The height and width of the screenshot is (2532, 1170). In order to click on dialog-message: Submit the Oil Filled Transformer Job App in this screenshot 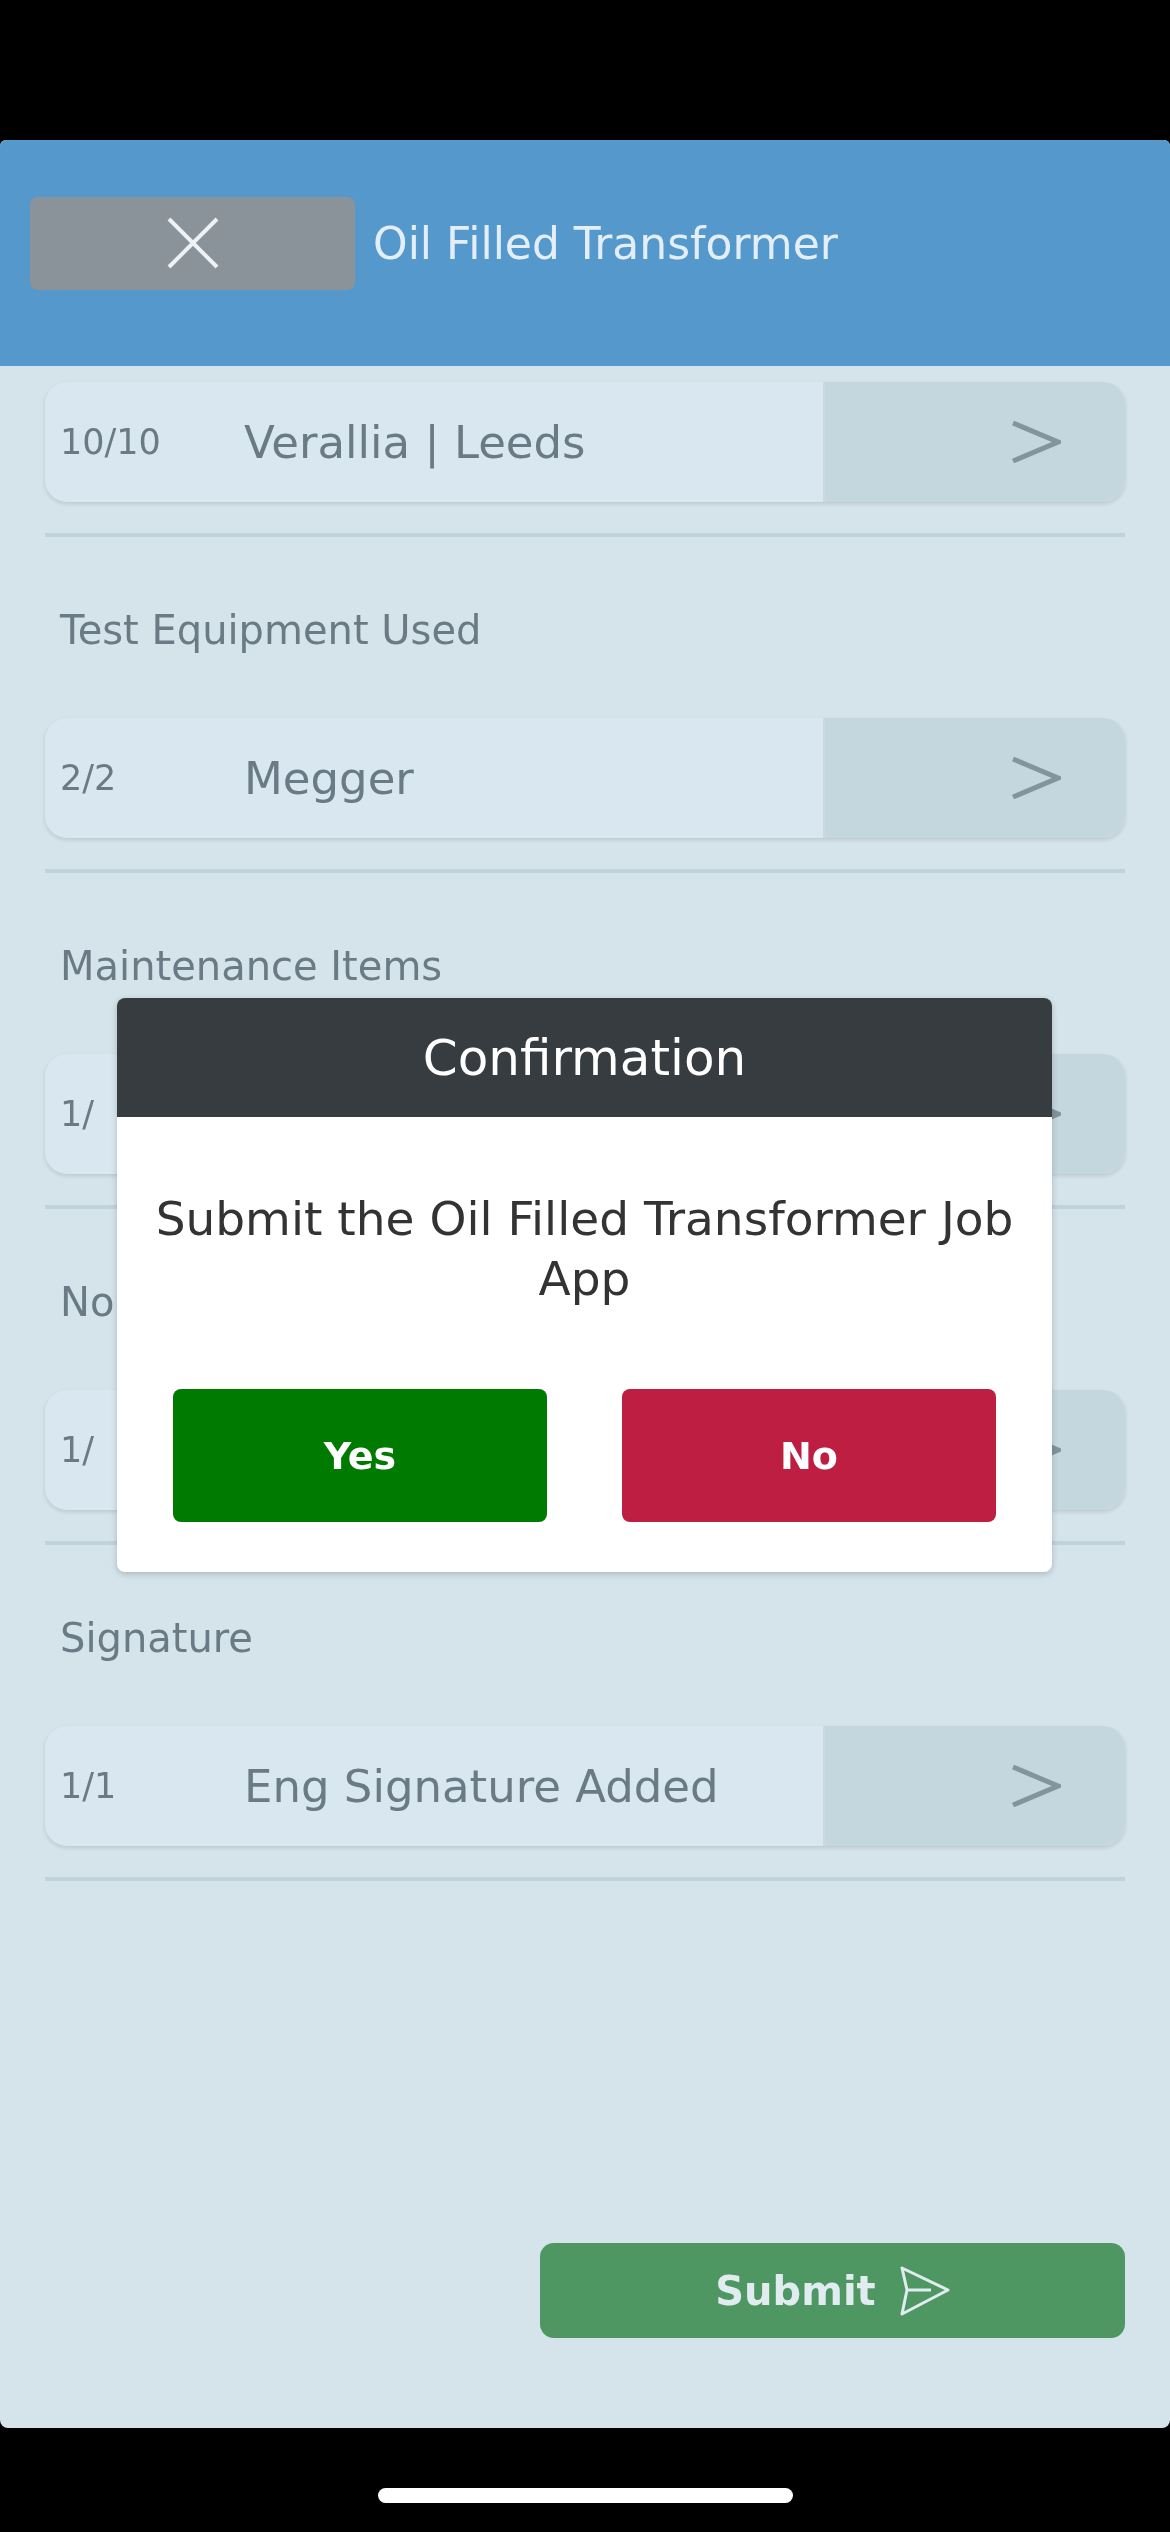, I will do `click(584, 1249)`.